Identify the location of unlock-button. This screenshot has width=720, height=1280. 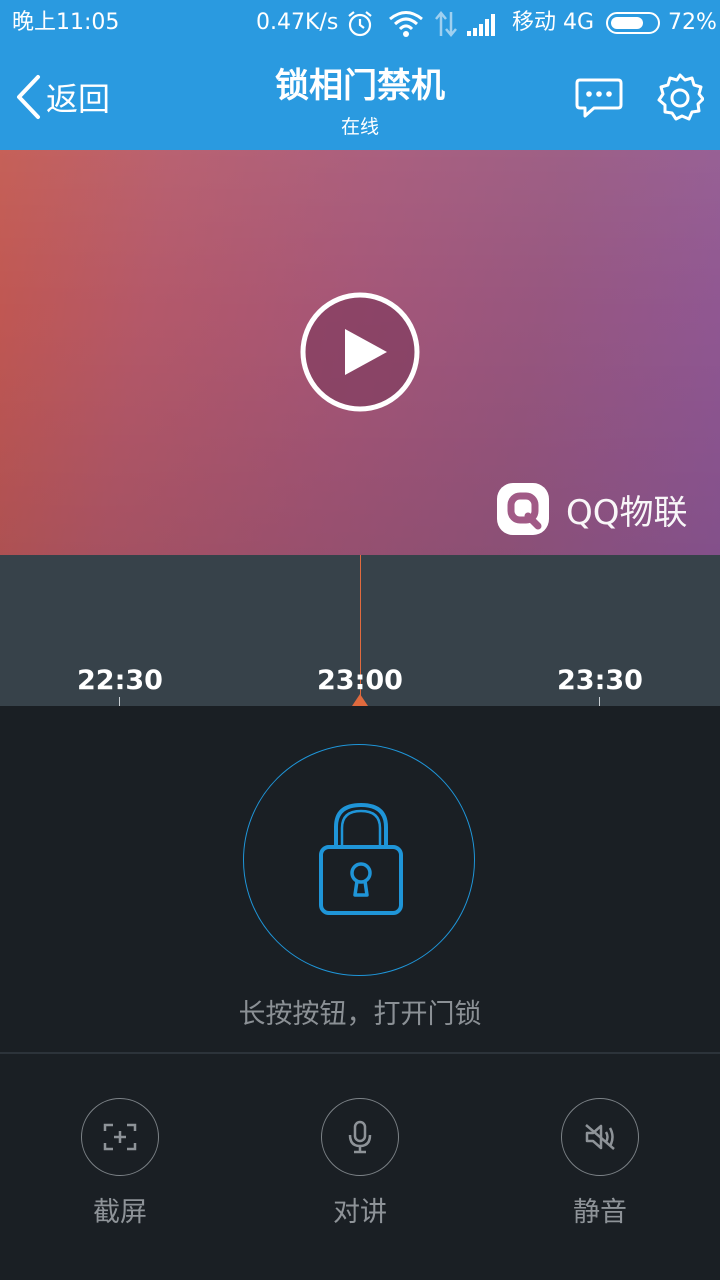
(359, 860).